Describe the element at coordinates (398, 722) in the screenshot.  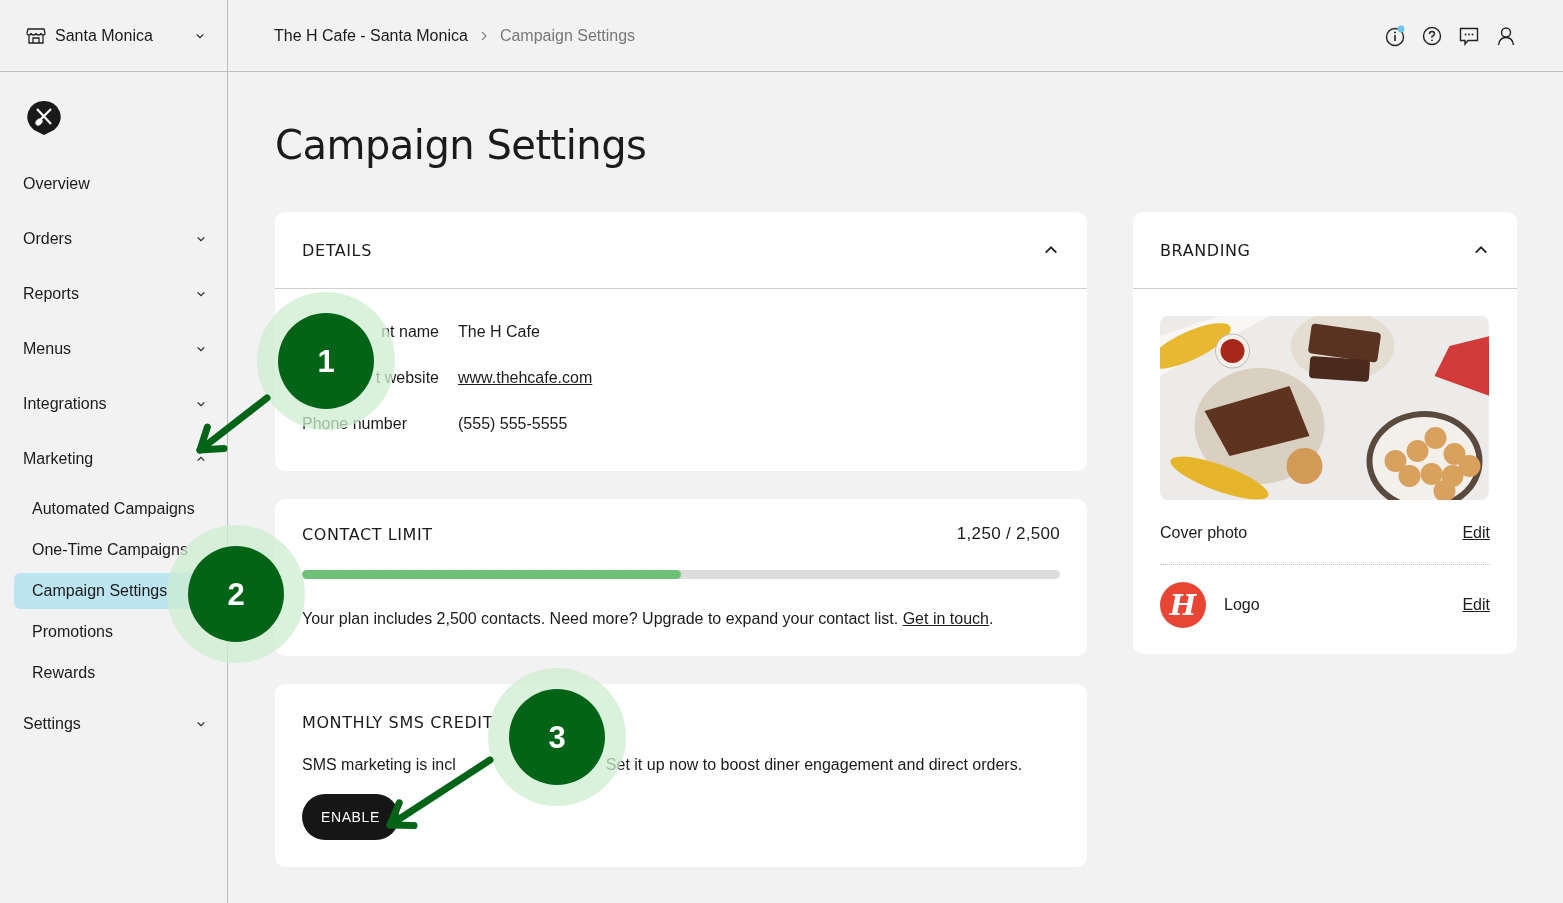
I see `card-title: MONTHLY SMS CREDIT` at that location.